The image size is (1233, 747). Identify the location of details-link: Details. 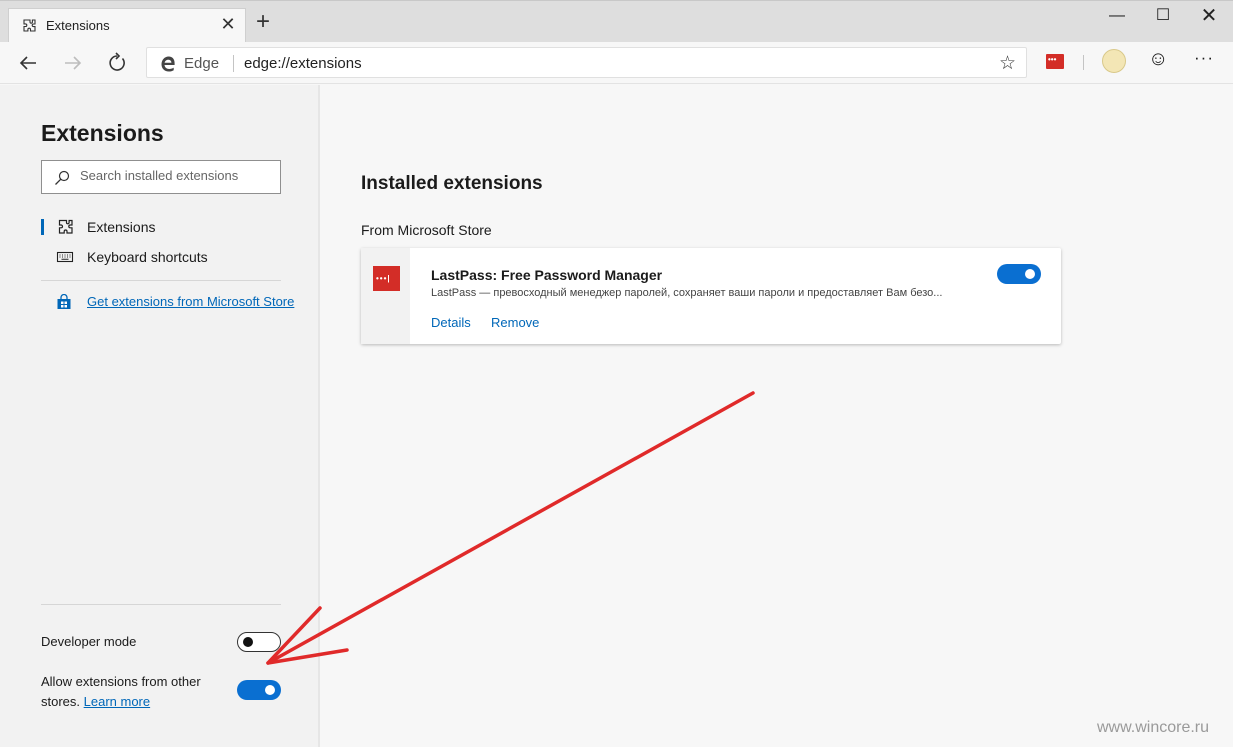
(451, 322).